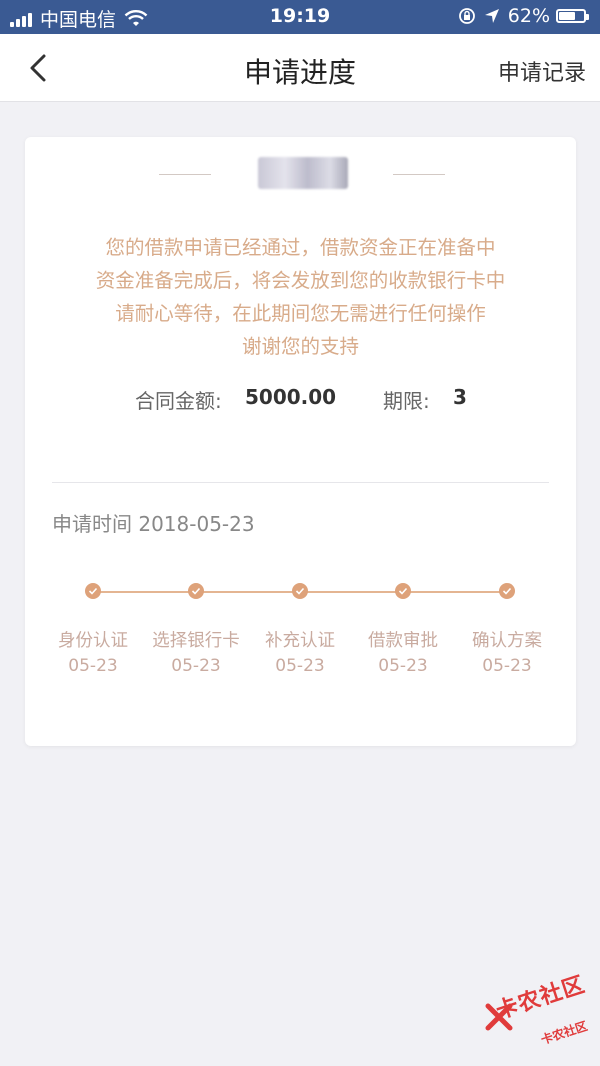 This screenshot has height=1066, width=600. I want to click on message-line: 谢谢您的支持, so click(300, 346).